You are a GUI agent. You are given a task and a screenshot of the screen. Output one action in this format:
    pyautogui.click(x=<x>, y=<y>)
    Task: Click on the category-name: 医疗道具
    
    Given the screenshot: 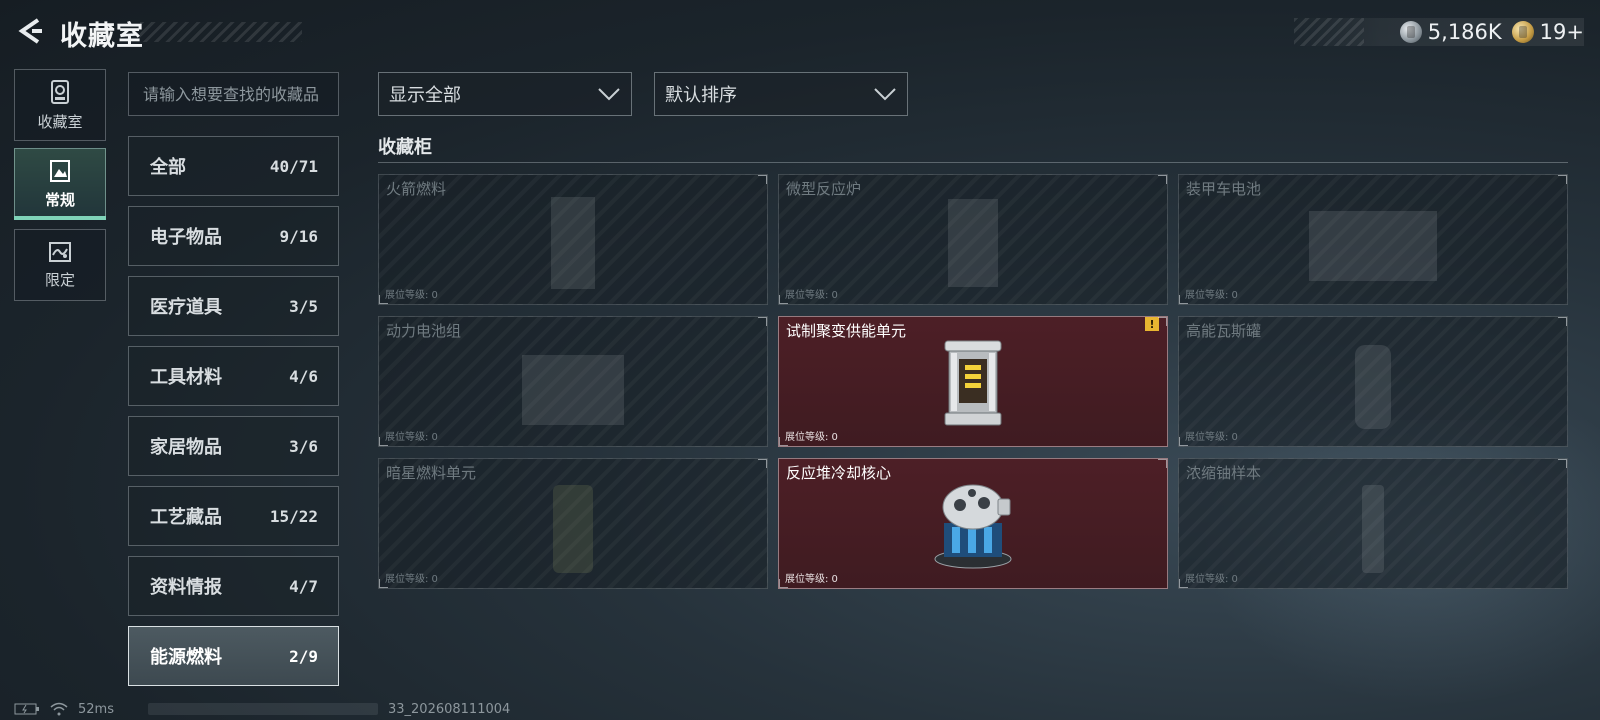 What is the action you would take?
    pyautogui.click(x=186, y=307)
    